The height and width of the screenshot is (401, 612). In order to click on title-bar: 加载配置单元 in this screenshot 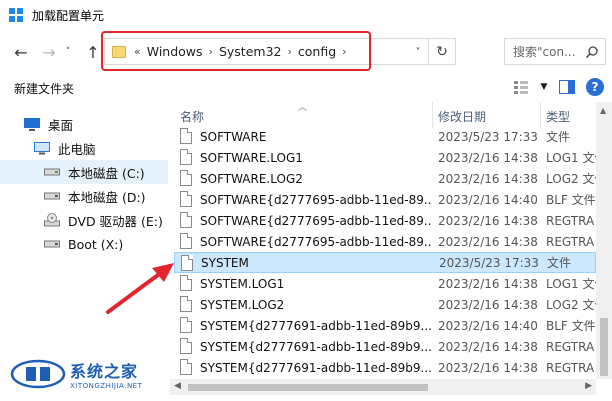, I will do `click(306, 15)`.